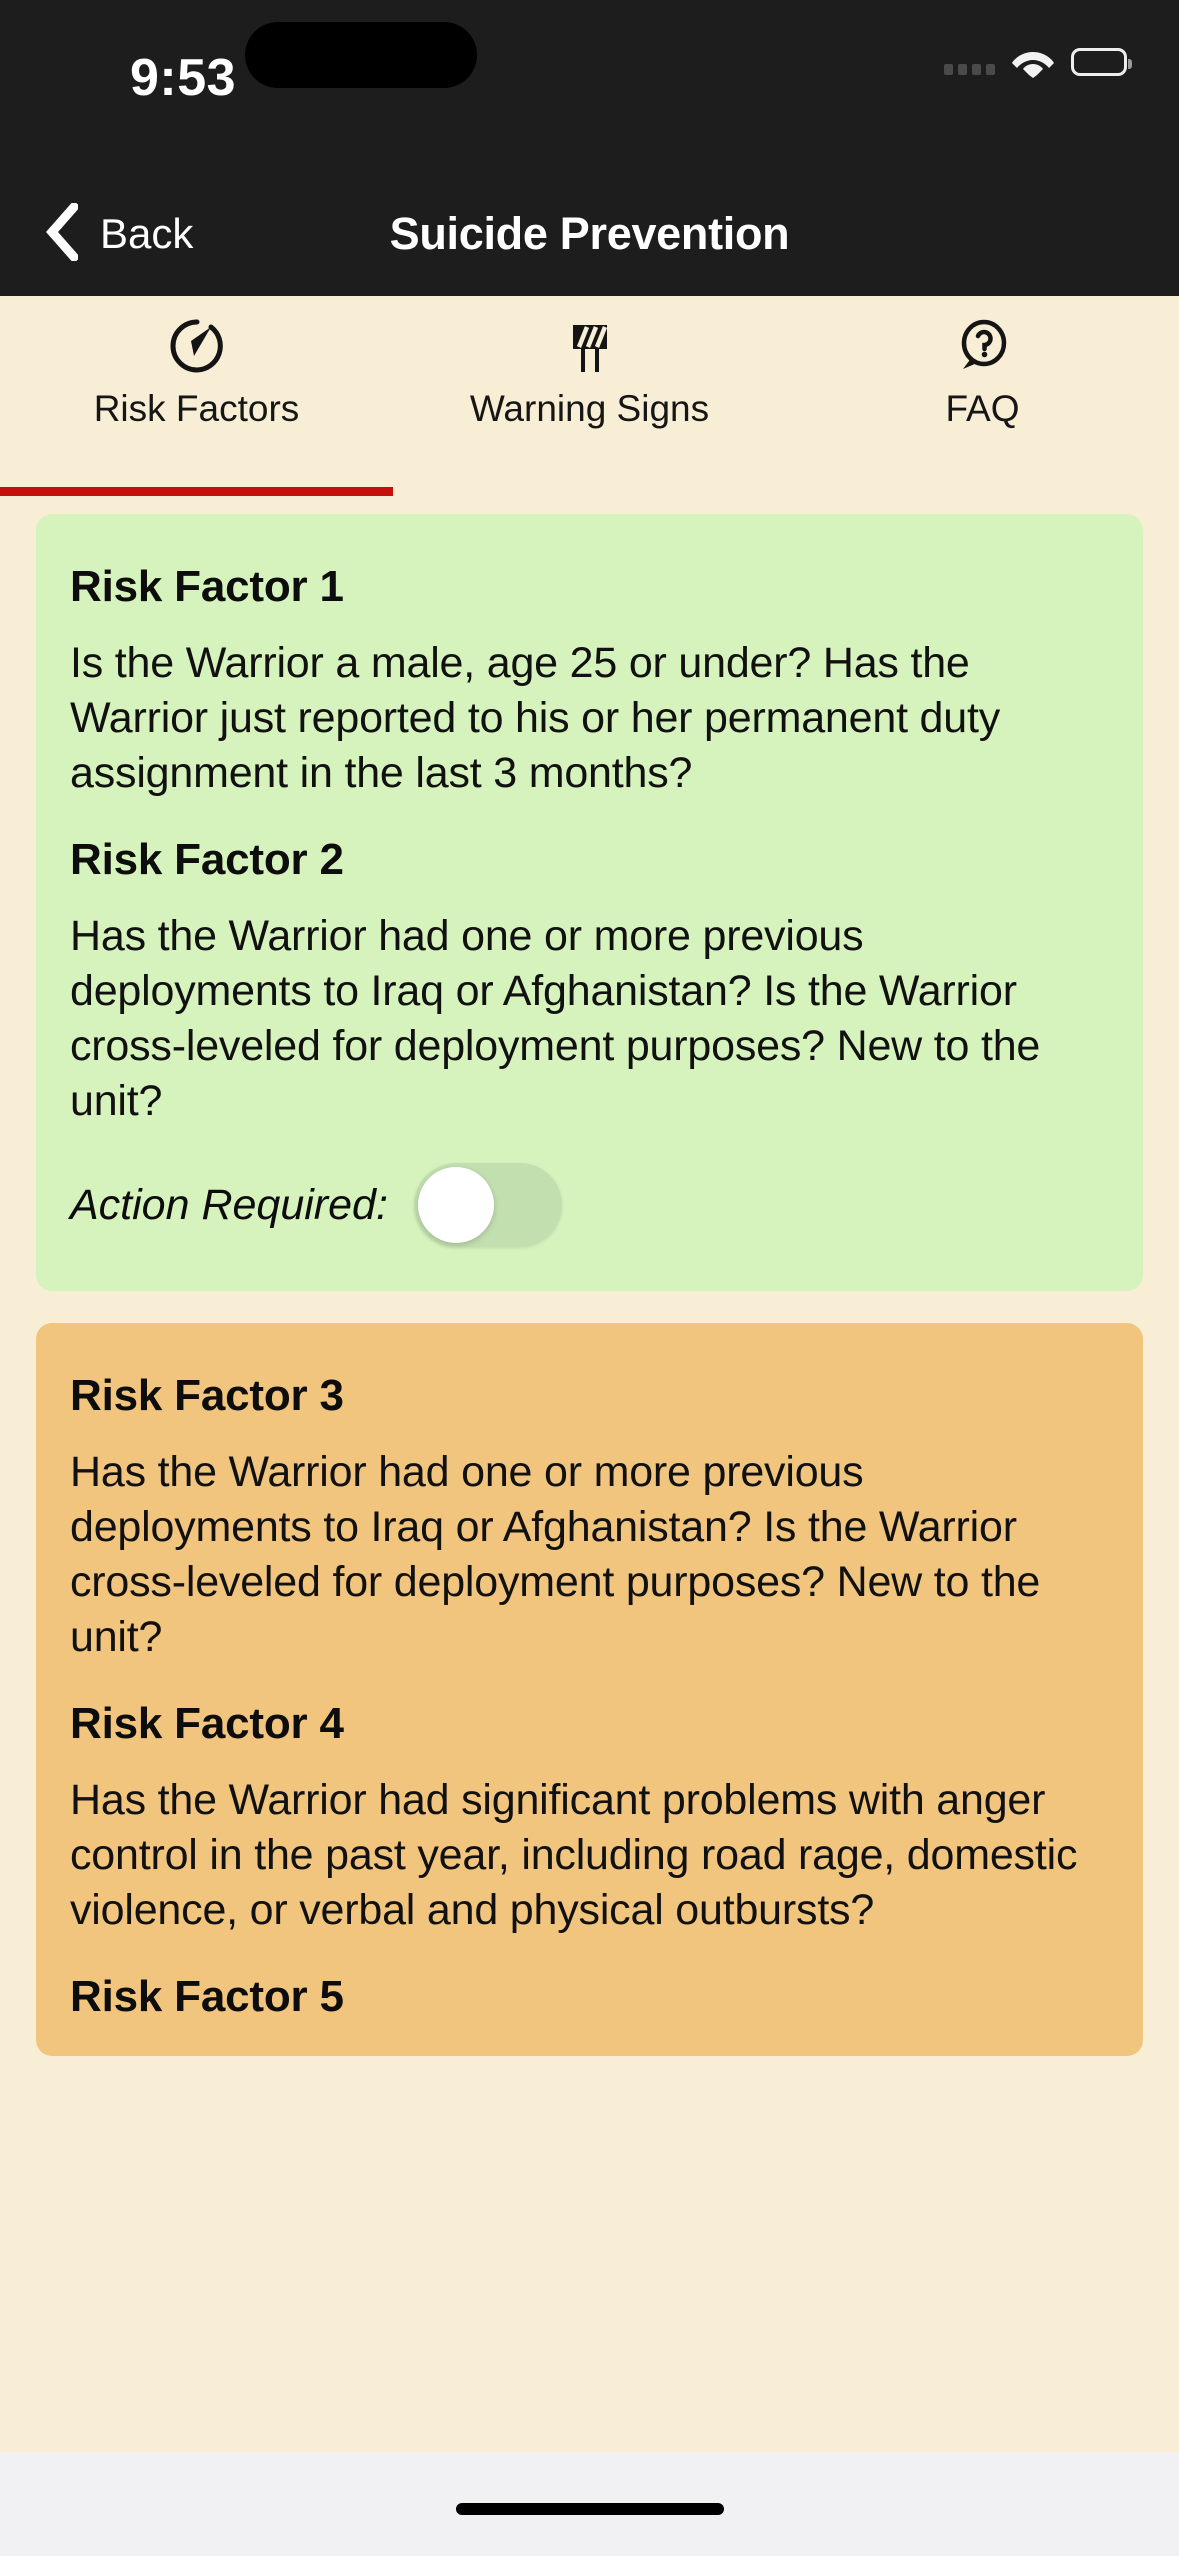 The image size is (1179, 2556). What do you see at coordinates (196, 491) in the screenshot?
I see `active-tab-underline` at bounding box center [196, 491].